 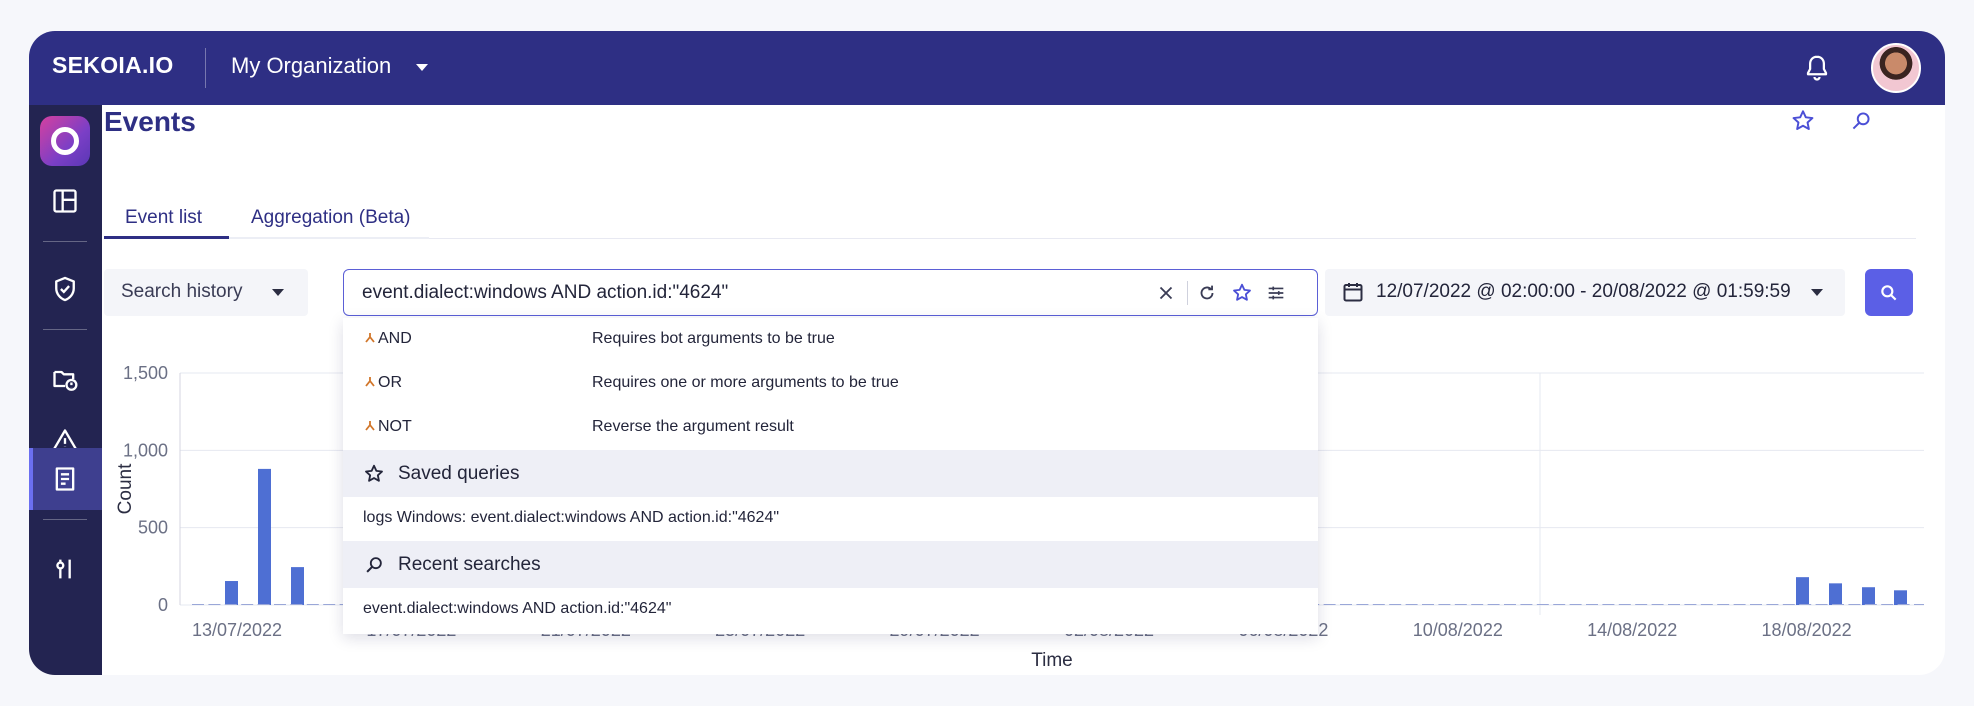 What do you see at coordinates (65, 569) in the screenshot?
I see `integrations-icon` at bounding box center [65, 569].